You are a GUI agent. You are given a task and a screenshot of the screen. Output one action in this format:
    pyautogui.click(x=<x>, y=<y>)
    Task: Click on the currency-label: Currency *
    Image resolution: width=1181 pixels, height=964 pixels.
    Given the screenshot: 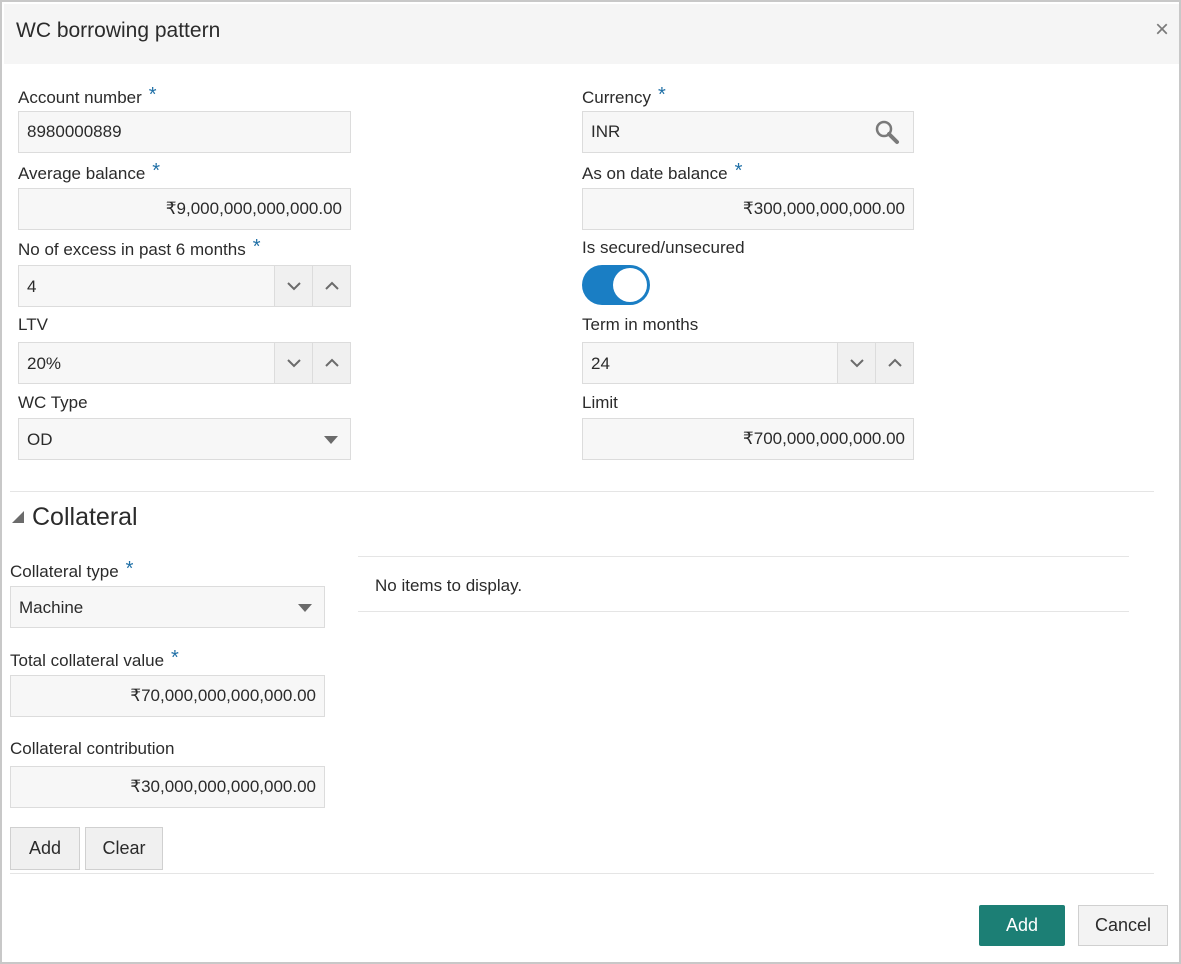 What is the action you would take?
    pyautogui.click(x=624, y=96)
    